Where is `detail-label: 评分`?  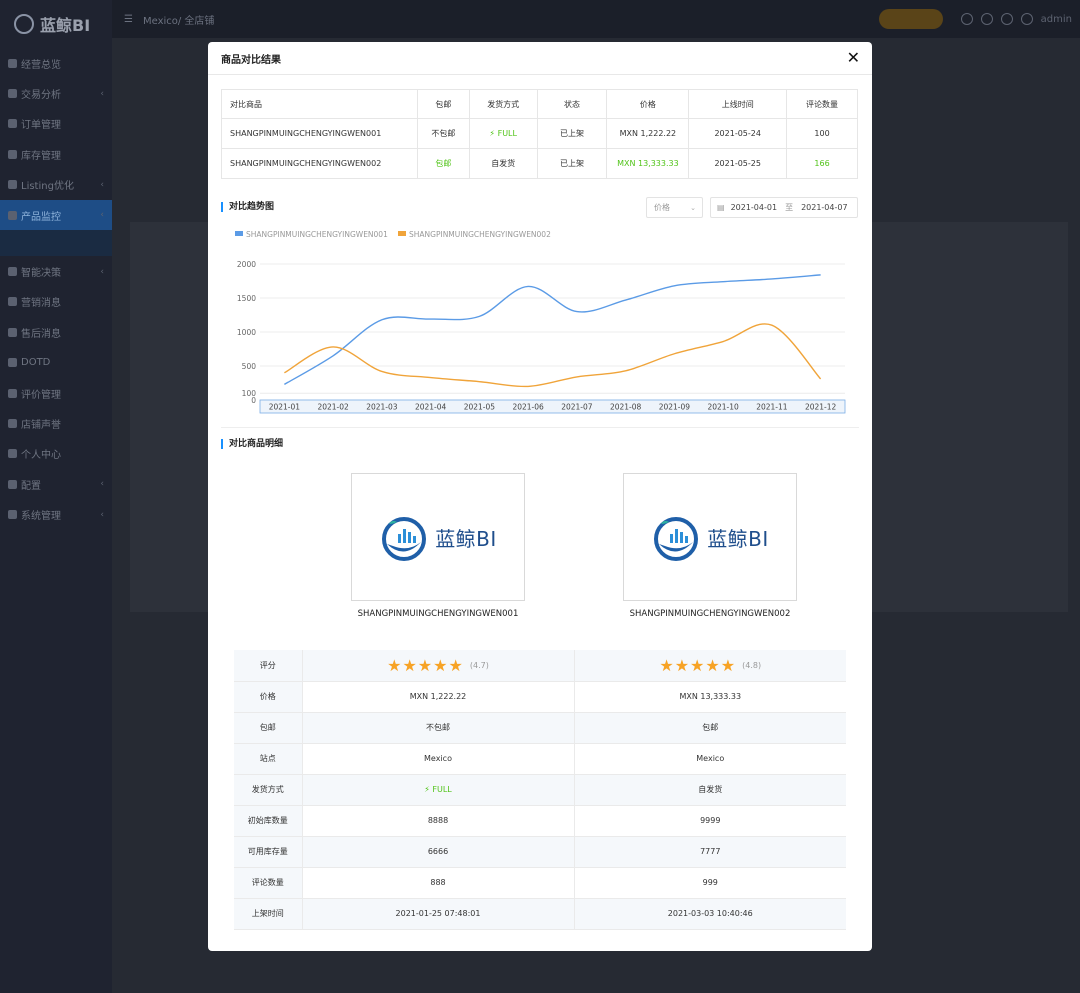
detail-label: 评分 is located at coordinates (268, 666).